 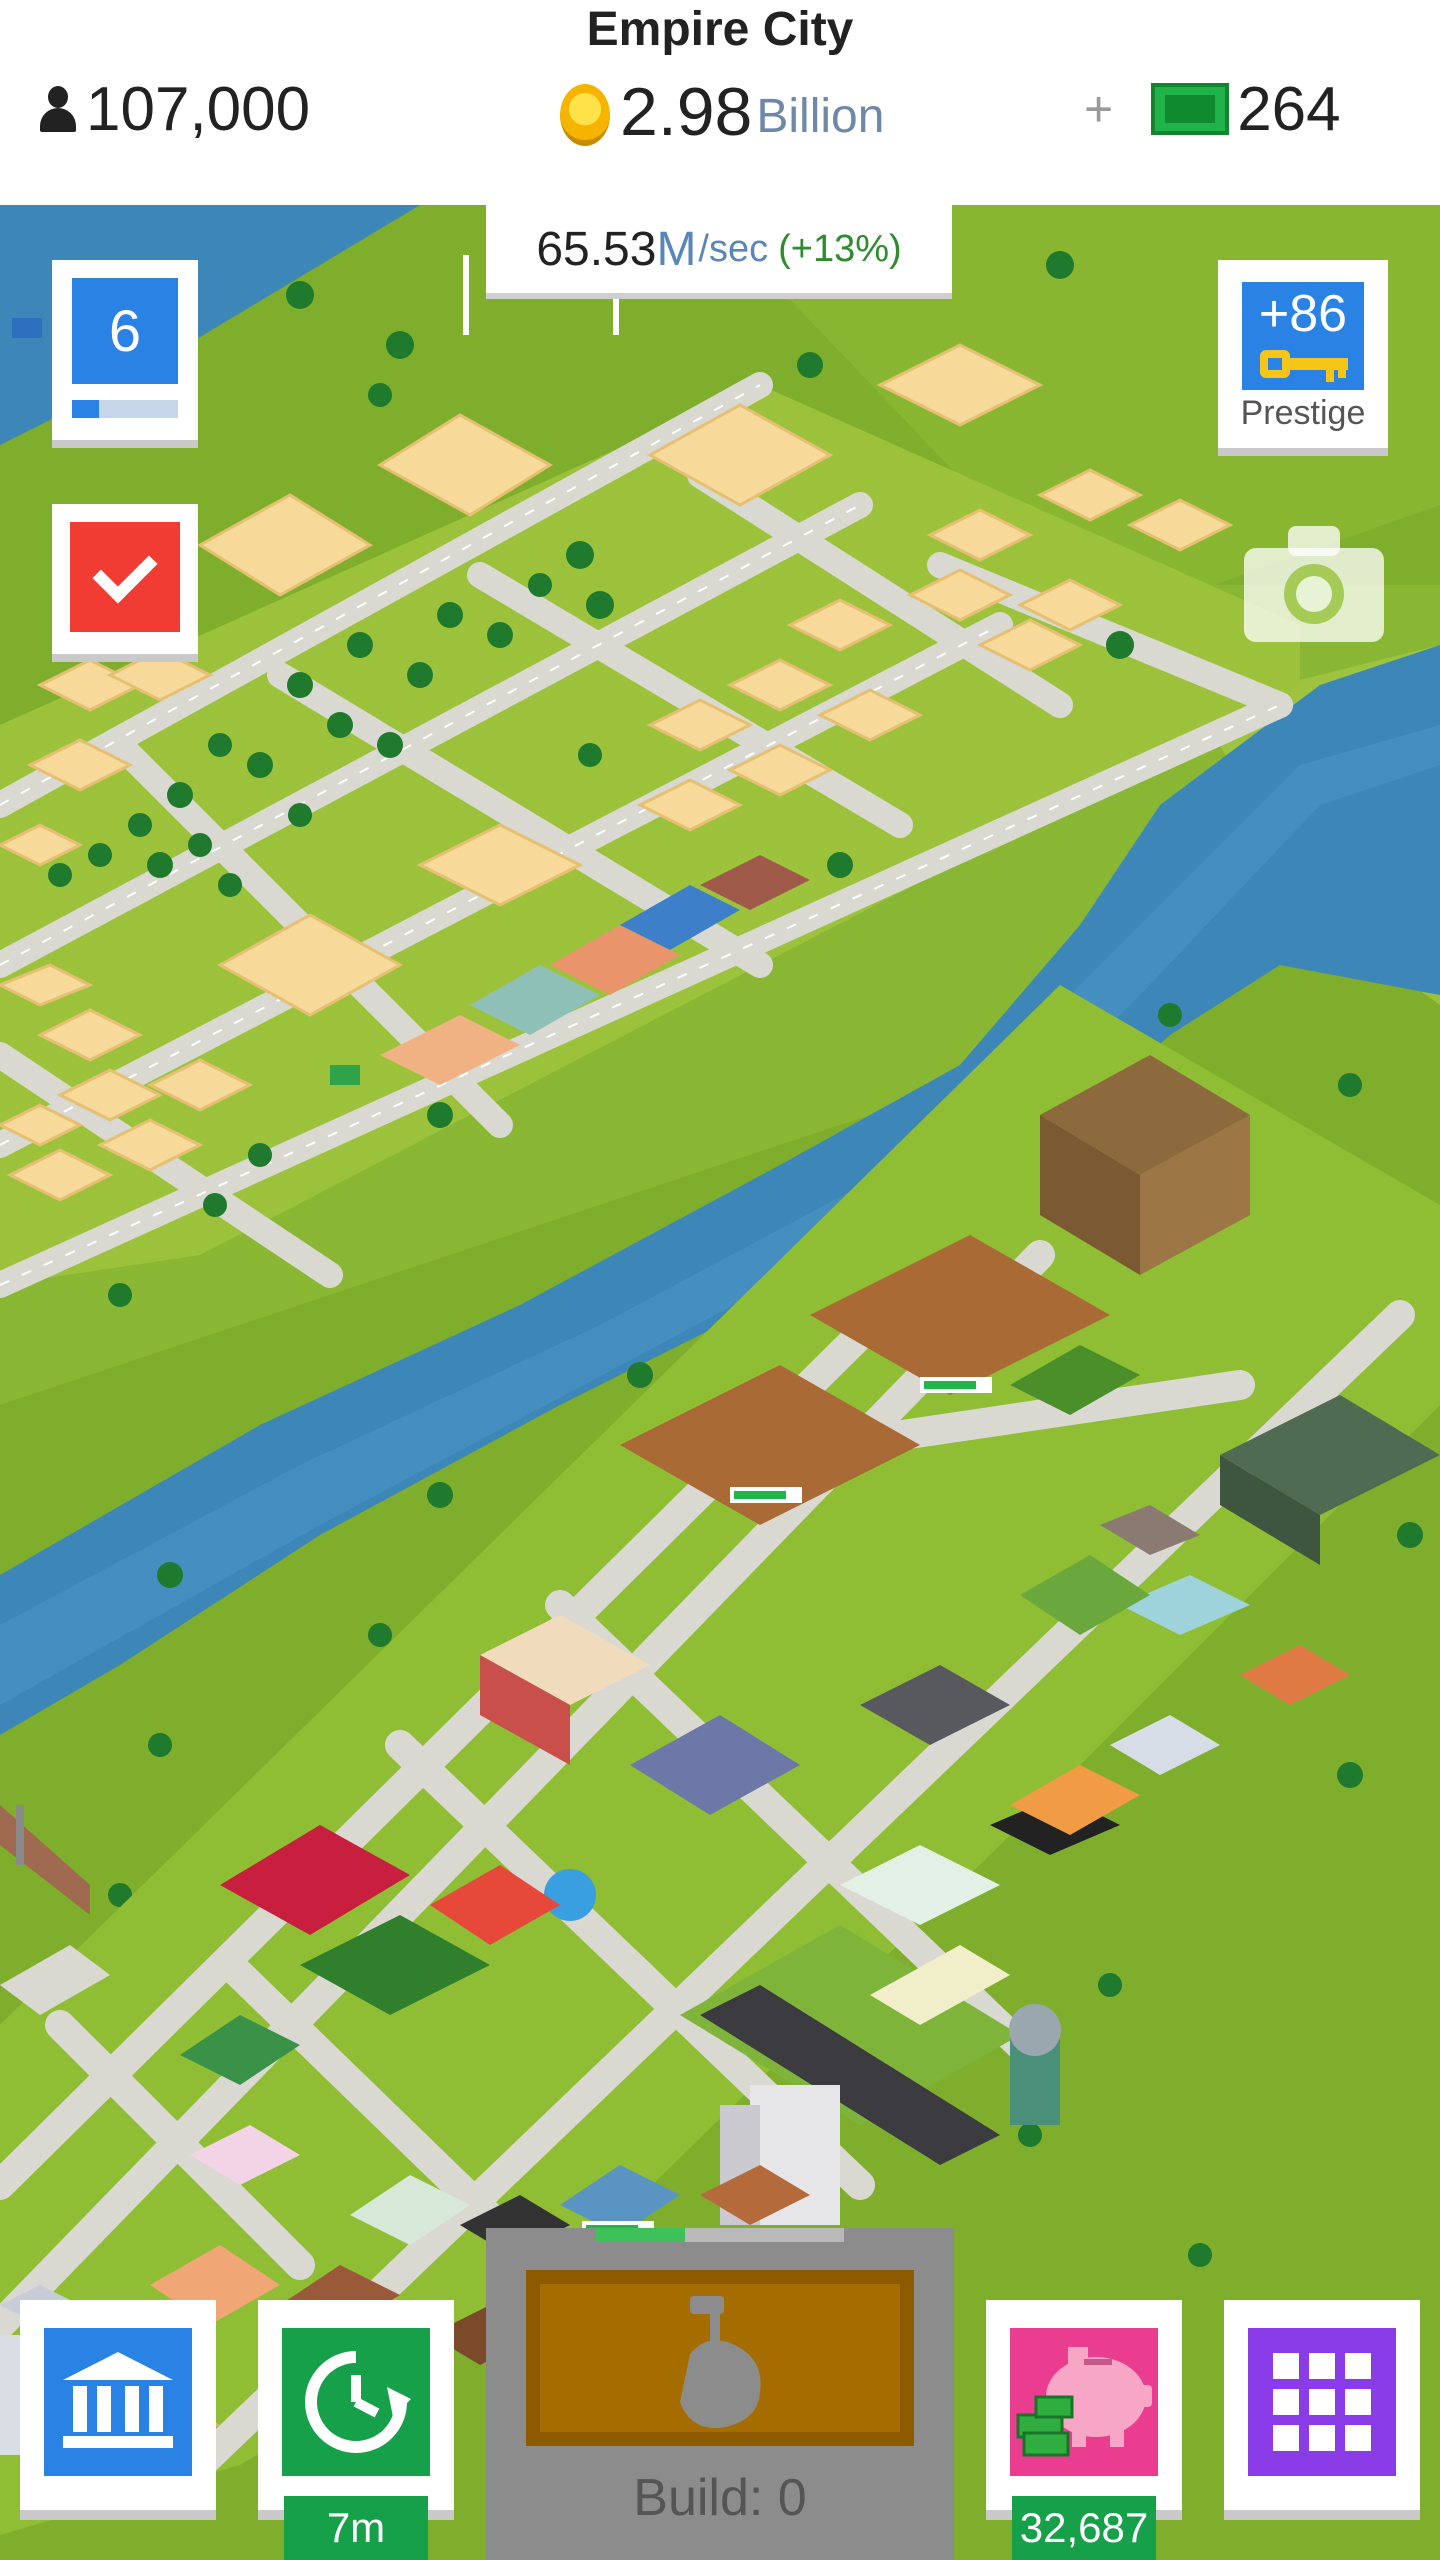 I want to click on bank-button, so click(x=118, y=2410).